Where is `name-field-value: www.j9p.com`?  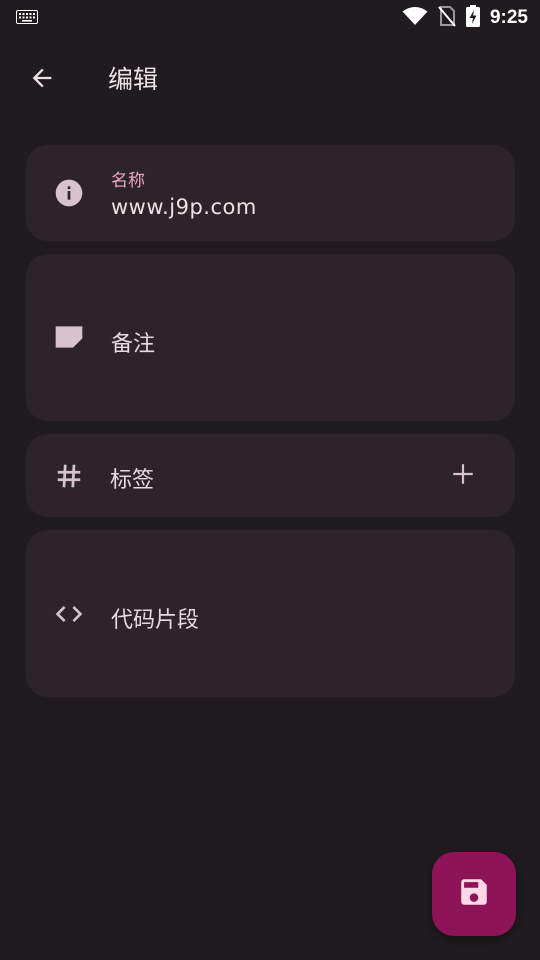
name-field-value: www.j9p.com is located at coordinates (184, 207).